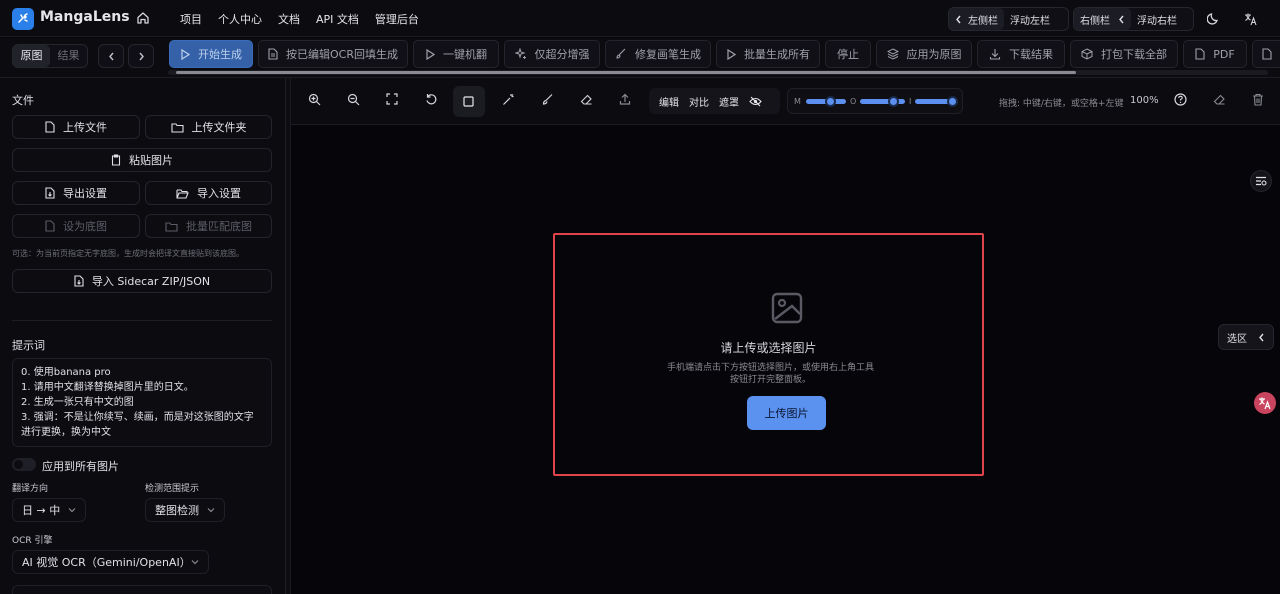 This screenshot has width=1280, height=594. What do you see at coordinates (768, 348) in the screenshot?
I see `dropzone-title: 请上传或选择图片` at bounding box center [768, 348].